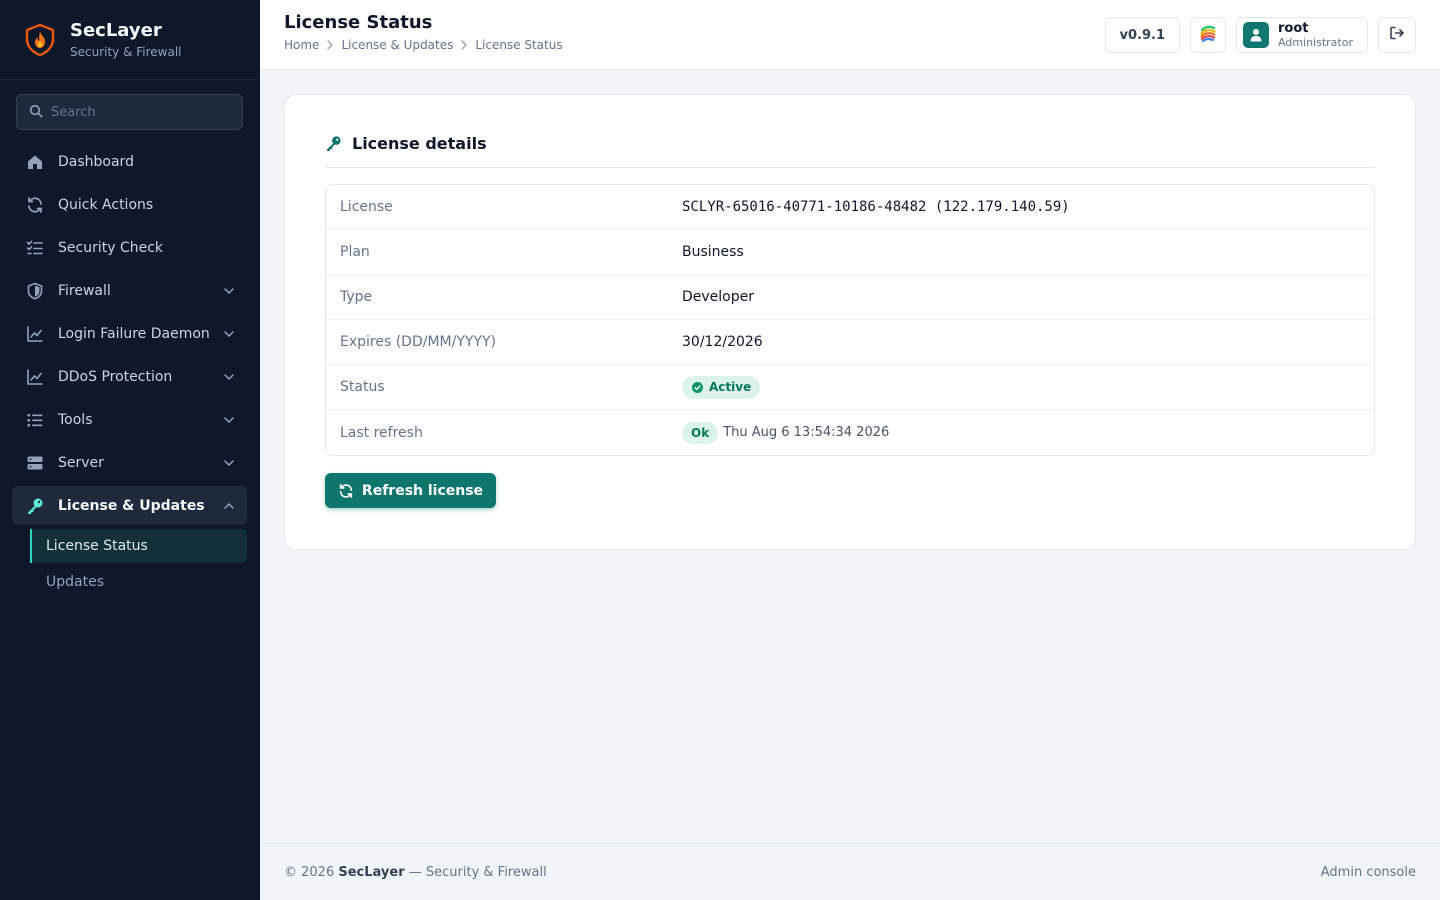 The image size is (1440, 900). Describe the element at coordinates (134, 333) in the screenshot. I see `sidebar-item-label: Login Failure Daemon` at that location.